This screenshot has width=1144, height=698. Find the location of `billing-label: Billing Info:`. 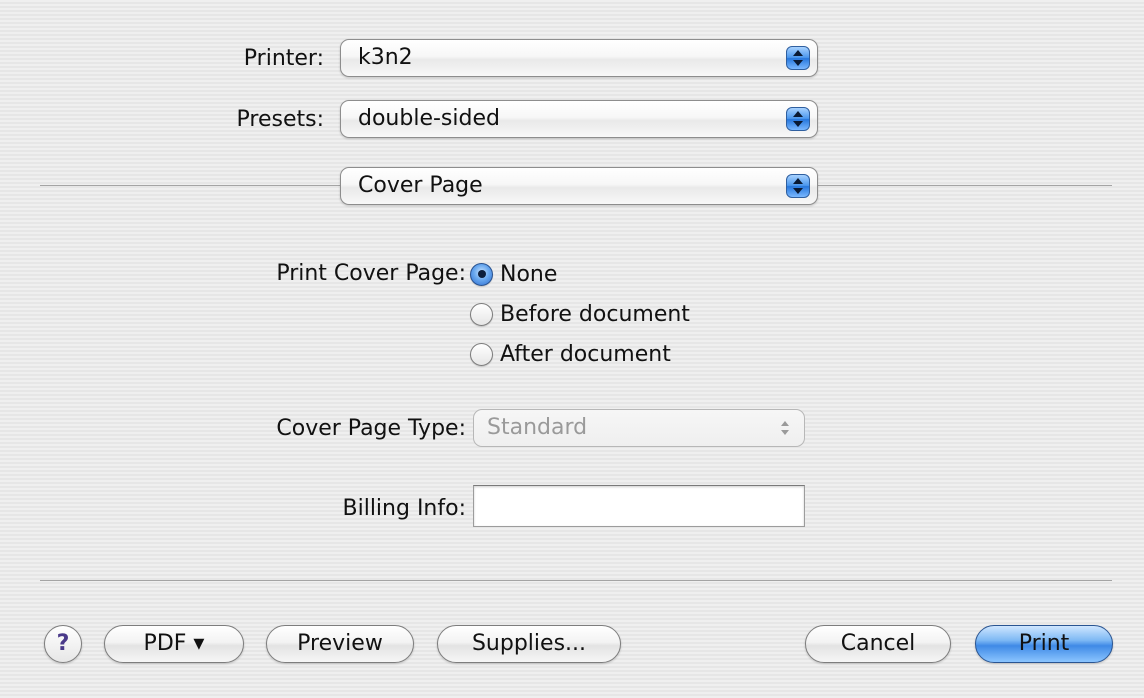

billing-label: Billing Info: is located at coordinates (404, 508).